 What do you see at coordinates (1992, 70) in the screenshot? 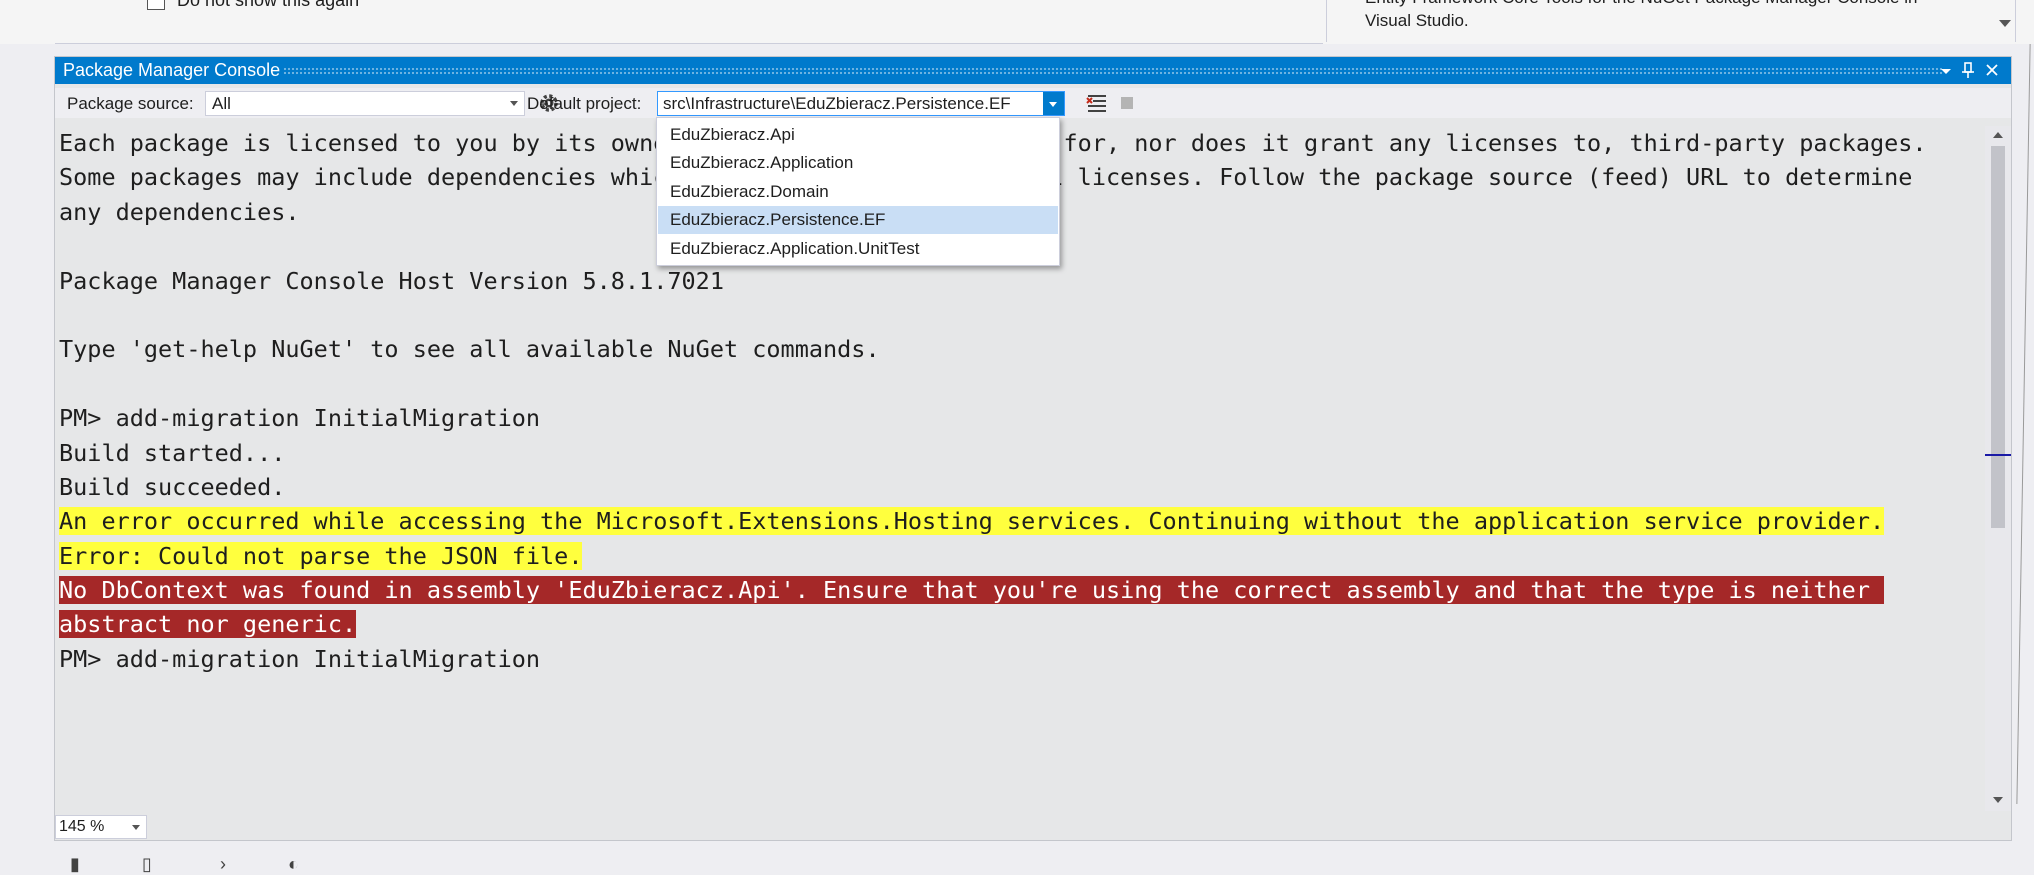
I see `close-icon` at bounding box center [1992, 70].